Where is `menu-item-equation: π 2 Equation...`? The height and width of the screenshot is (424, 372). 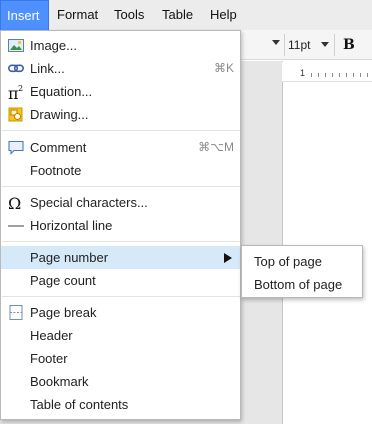 menu-item-equation: π 2 Equation... is located at coordinates (120, 91).